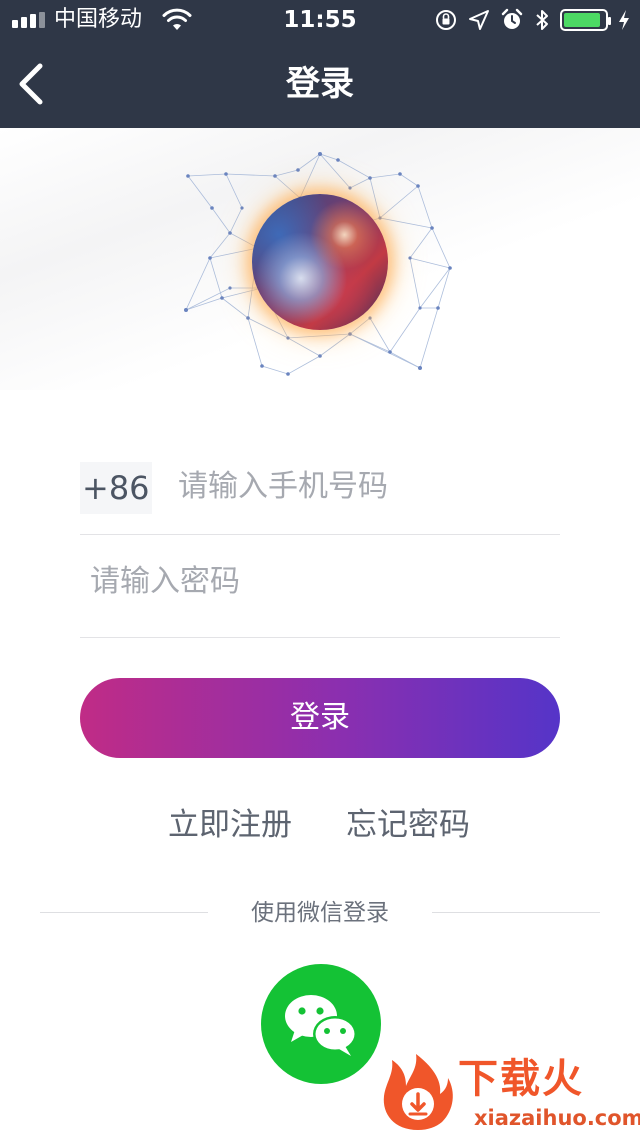 The height and width of the screenshot is (1136, 640). I want to click on status-icons, so click(532, 20).